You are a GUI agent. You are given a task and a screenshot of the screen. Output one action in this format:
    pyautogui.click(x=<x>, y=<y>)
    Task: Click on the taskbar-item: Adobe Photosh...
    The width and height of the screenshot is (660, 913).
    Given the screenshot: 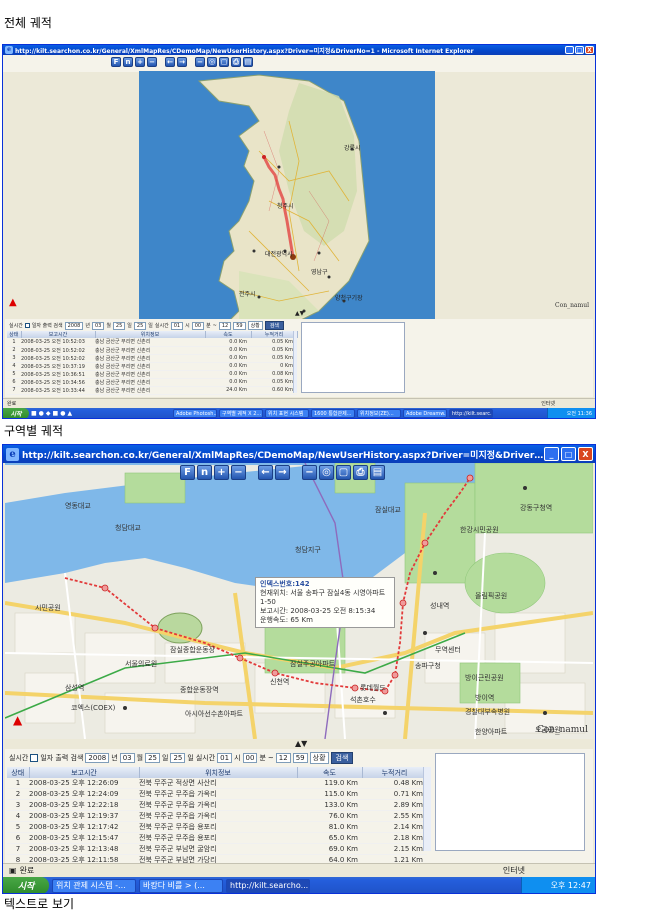 What is the action you would take?
    pyautogui.click(x=195, y=413)
    